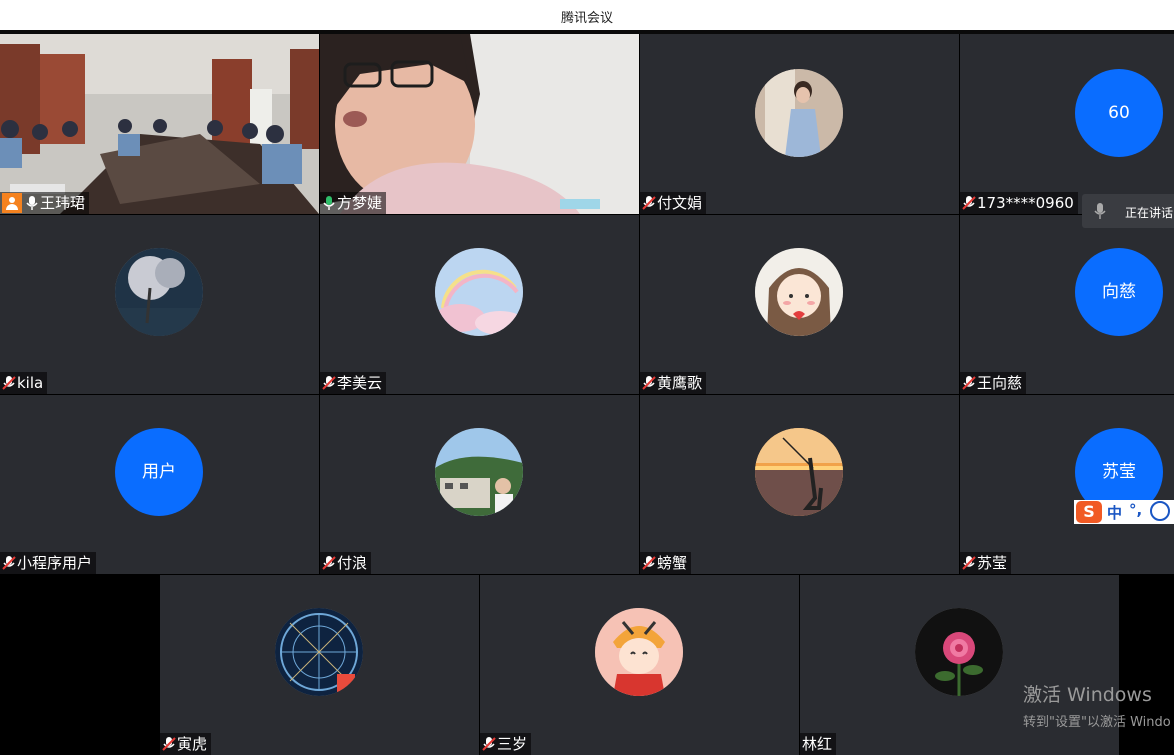  I want to click on participant-name-tag: 方梦婕, so click(353, 203).